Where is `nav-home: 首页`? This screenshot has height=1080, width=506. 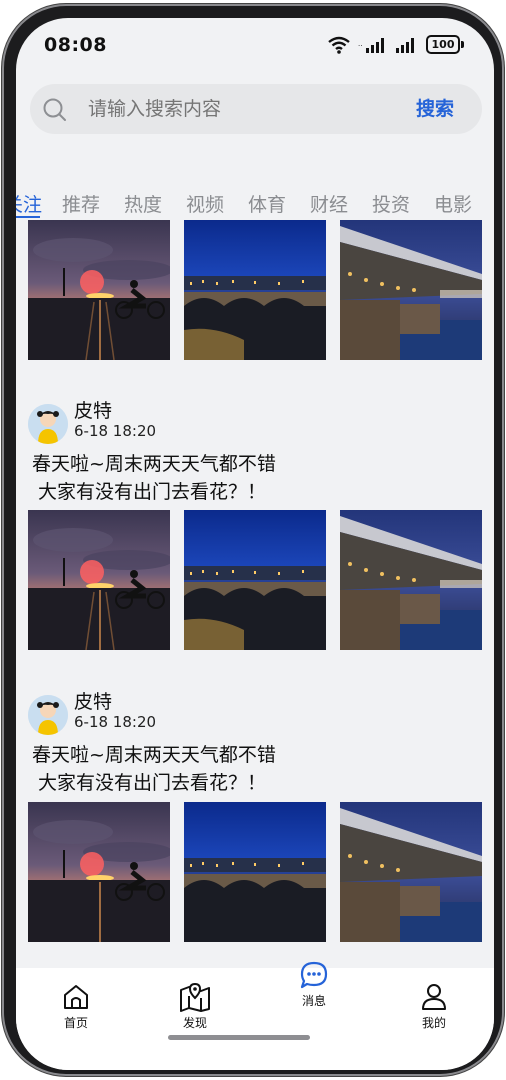
nav-home: 首页 is located at coordinates (76, 1006).